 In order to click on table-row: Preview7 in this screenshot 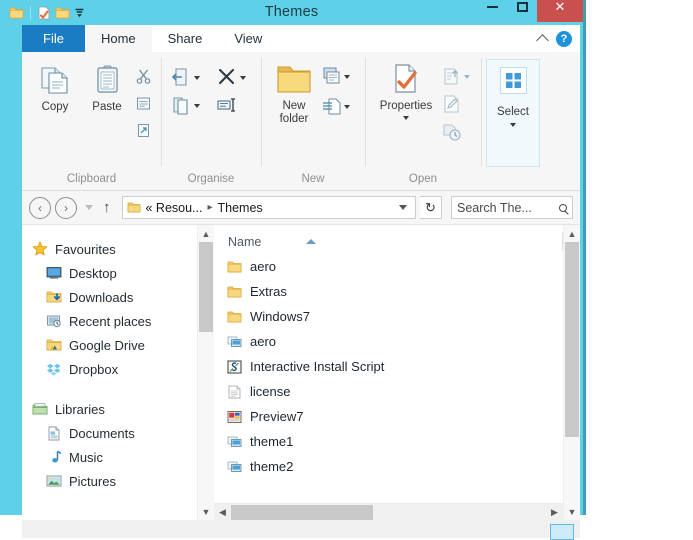, I will do `click(388, 416)`.